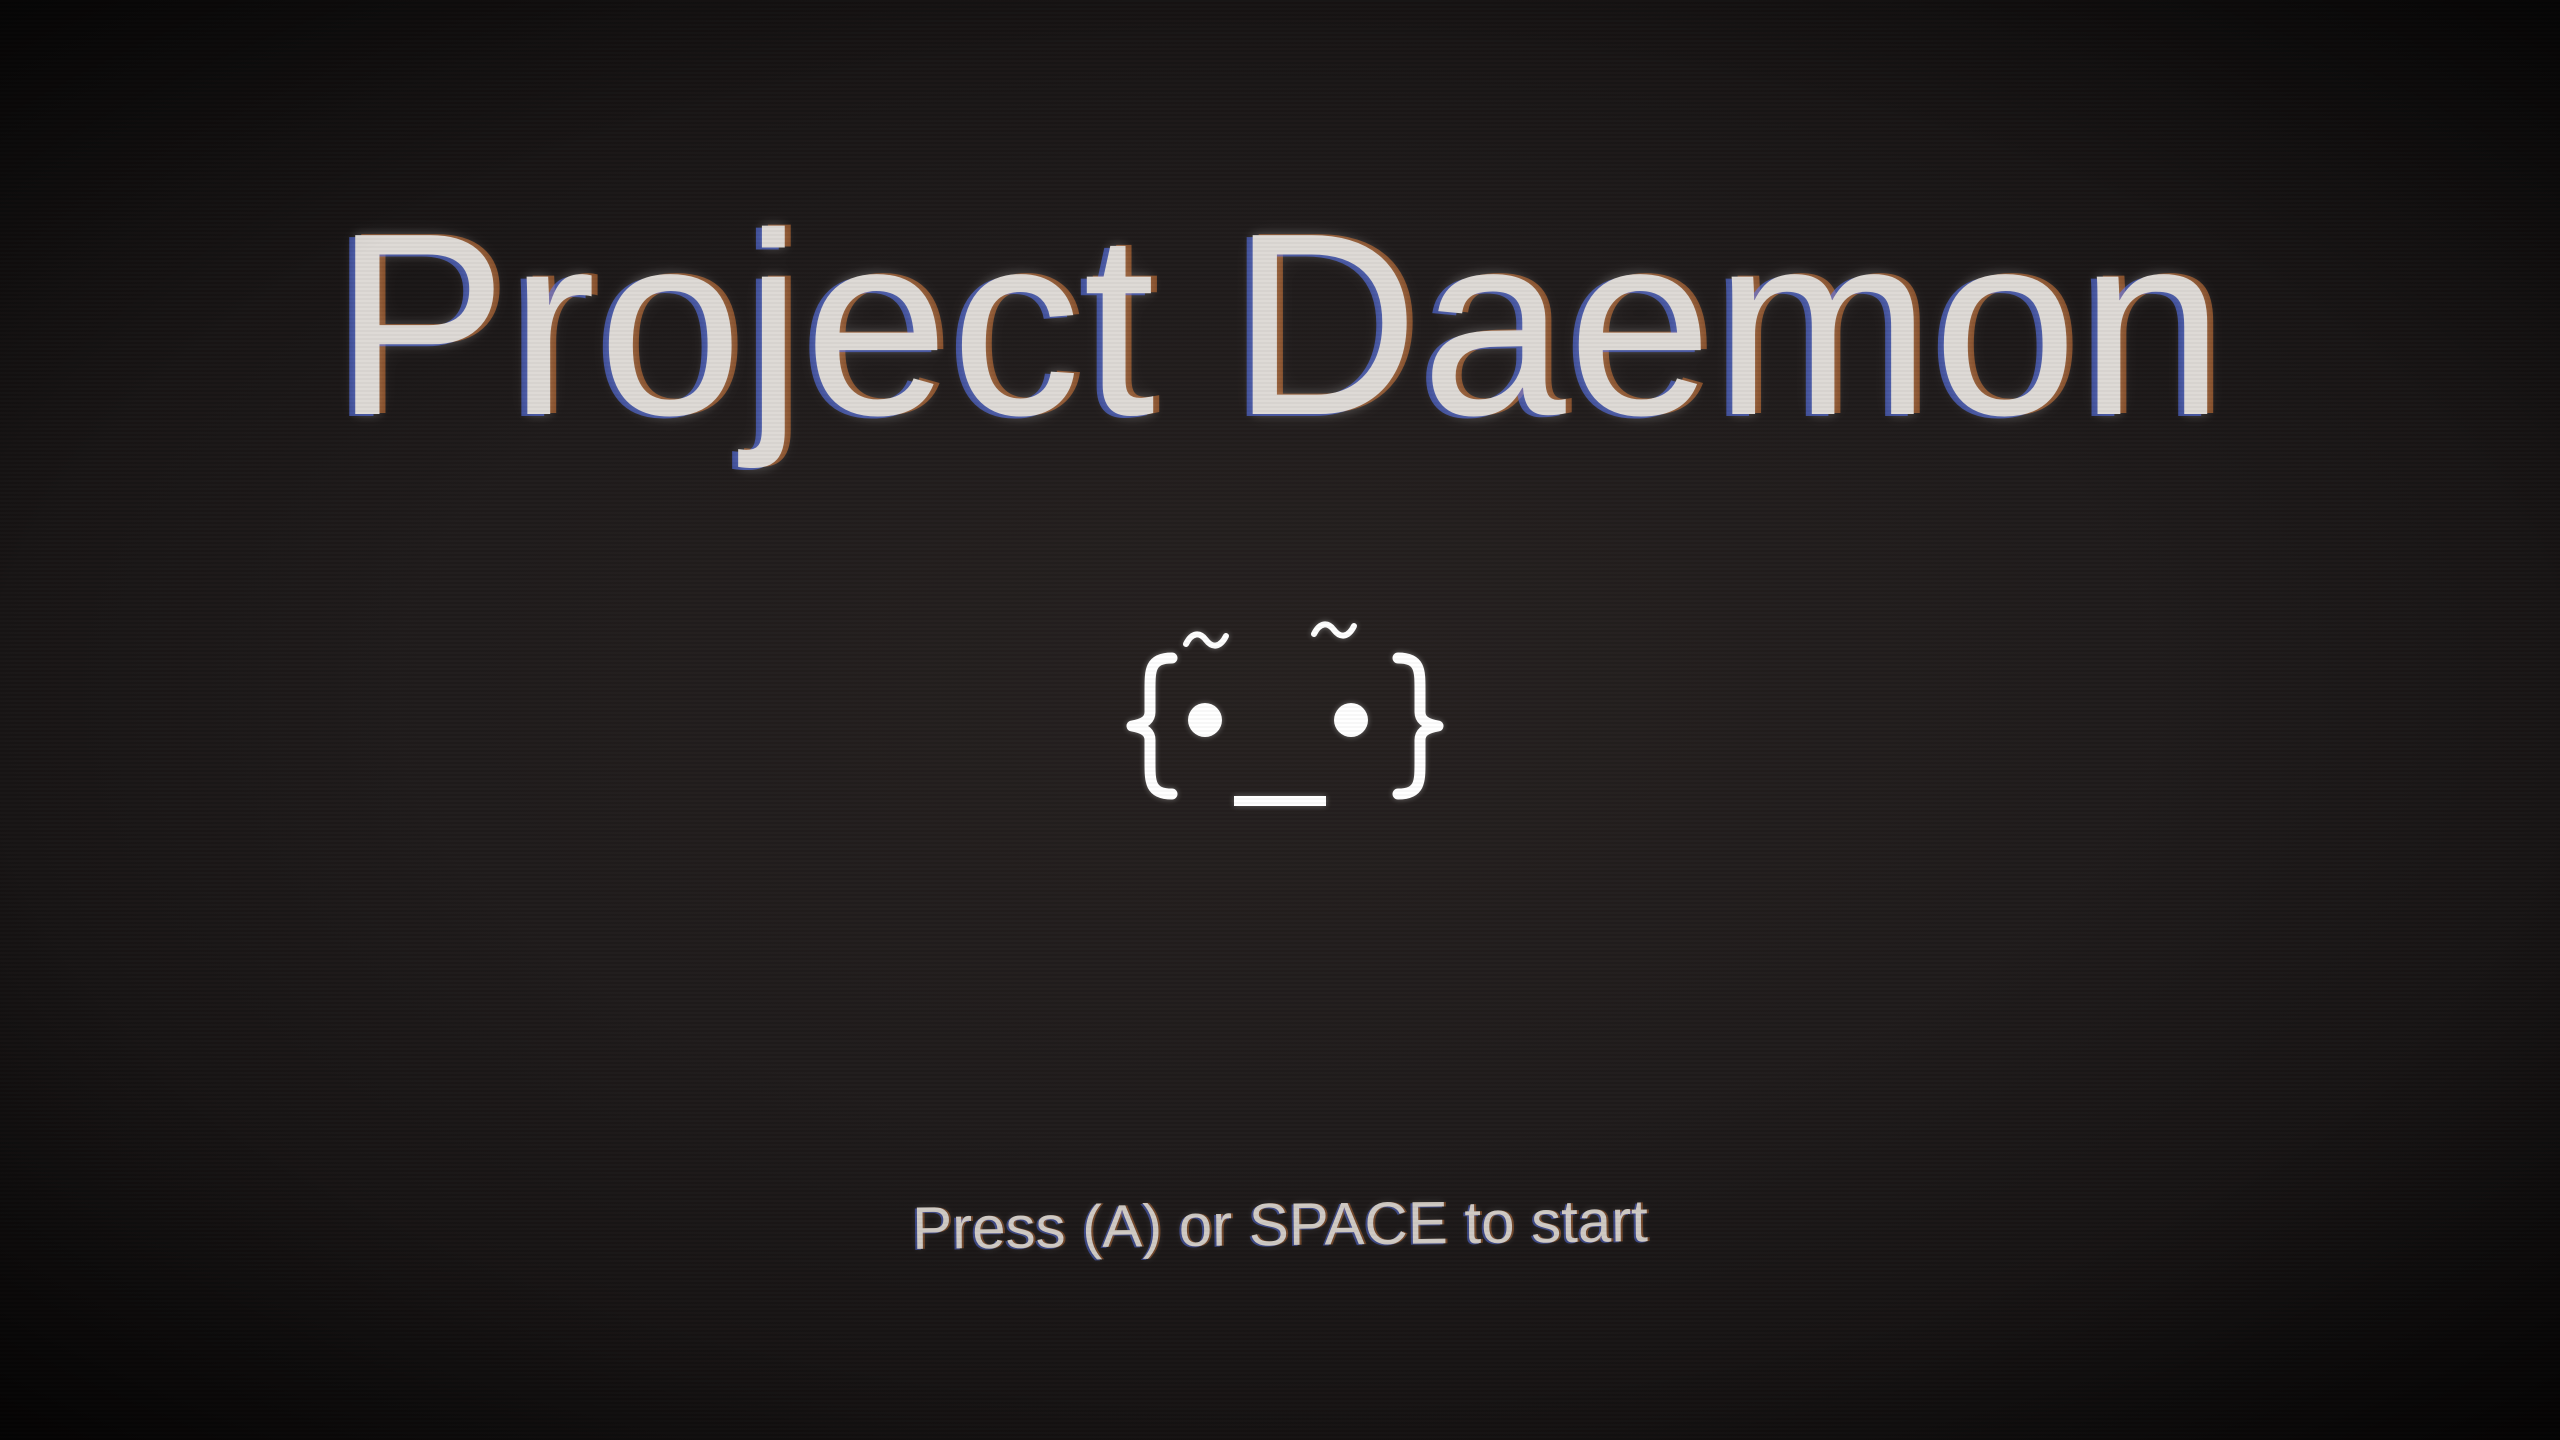 The height and width of the screenshot is (1440, 2560). Describe the element at coordinates (1280, 1224) in the screenshot. I see `start-prompt: Press (A) or SPACE to start` at that location.